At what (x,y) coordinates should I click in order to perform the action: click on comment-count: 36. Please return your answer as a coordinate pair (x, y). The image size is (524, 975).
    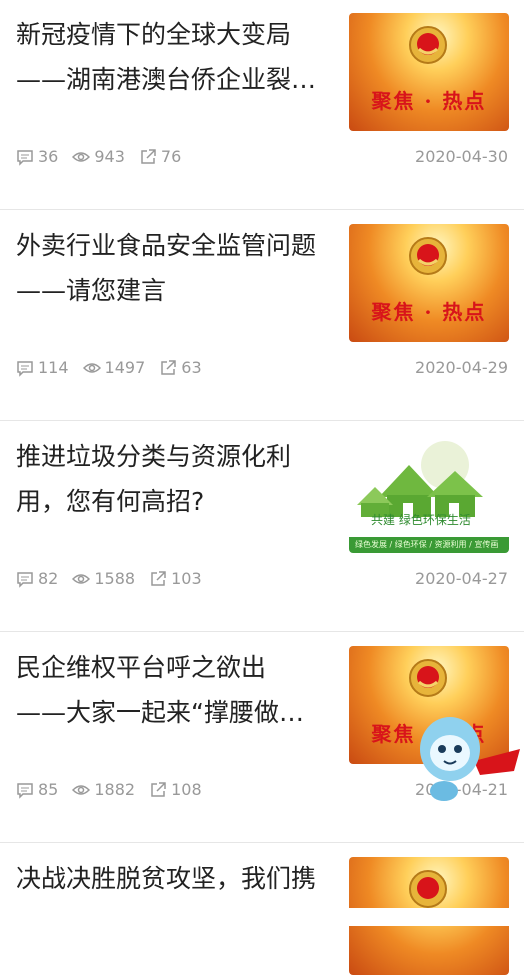
    Looking at the image, I should click on (37, 156).